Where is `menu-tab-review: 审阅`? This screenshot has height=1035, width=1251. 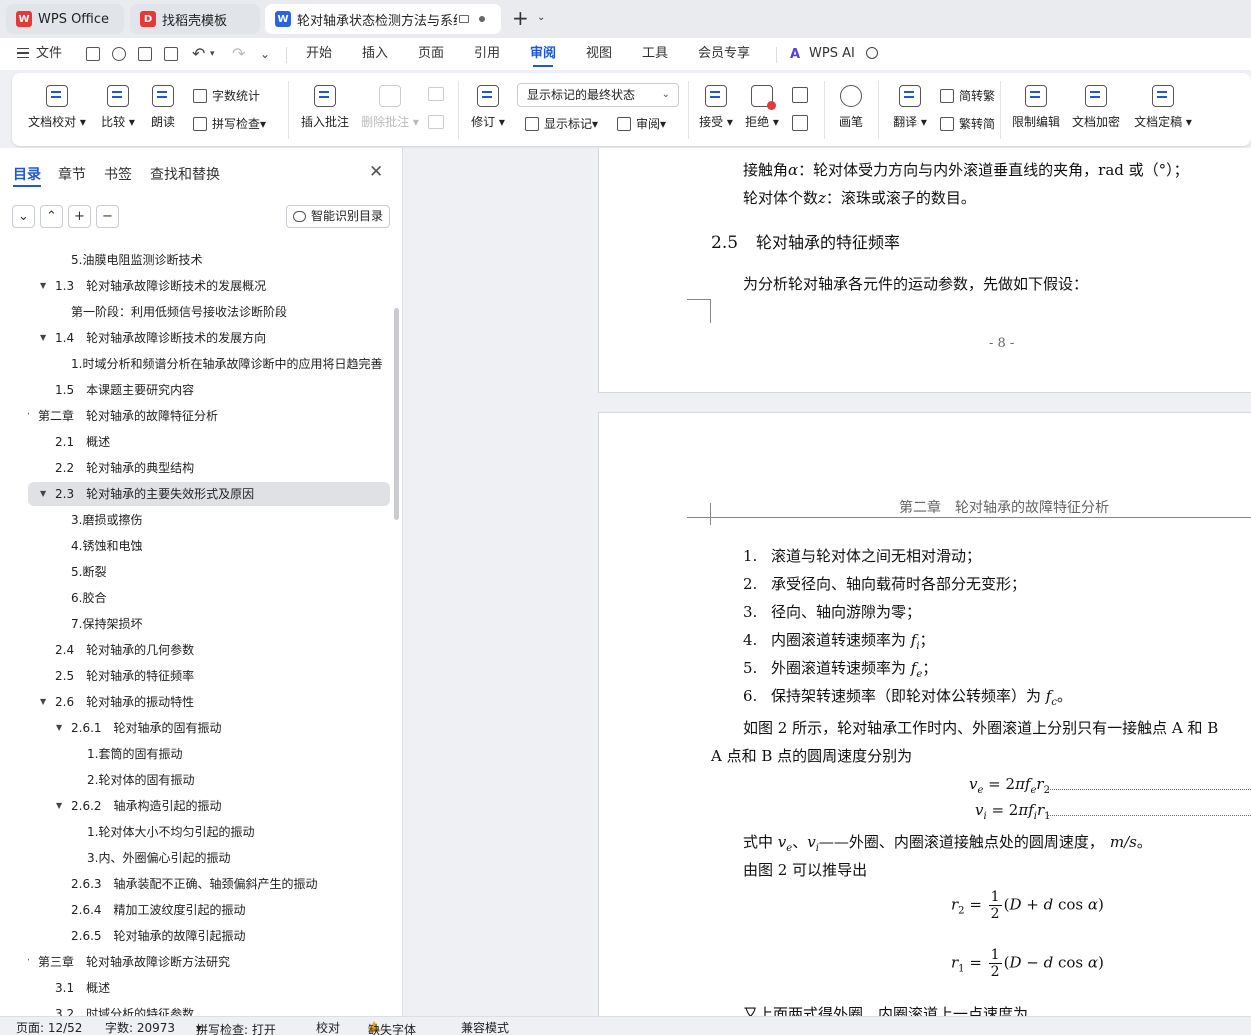 menu-tab-review: 审阅 is located at coordinates (543, 54).